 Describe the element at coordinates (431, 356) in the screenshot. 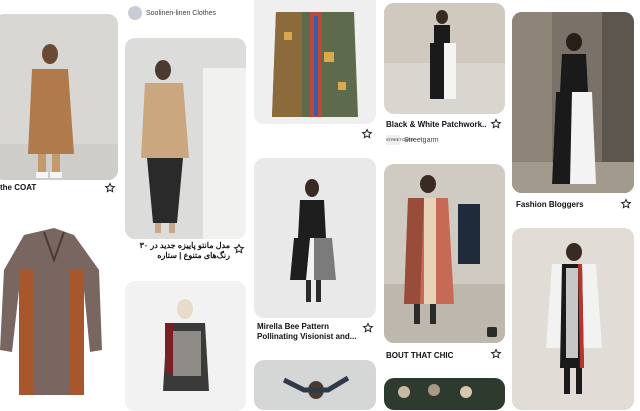

I see `pin-title: BOUT THAT CHIC` at that location.